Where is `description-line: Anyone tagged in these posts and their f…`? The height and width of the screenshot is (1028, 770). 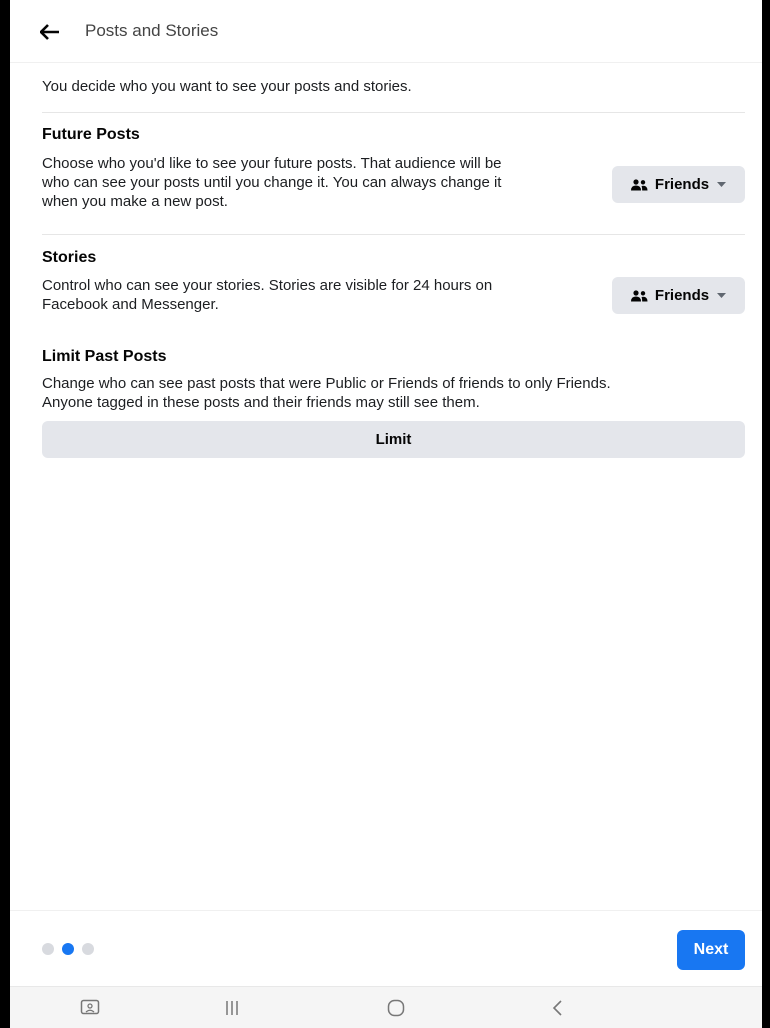
description-line: Anyone tagged in these posts and their f… is located at coordinates (261, 402).